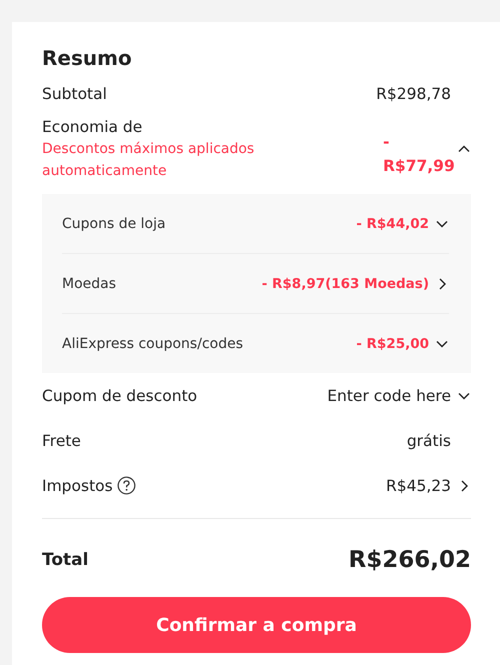 The height and width of the screenshot is (665, 500). Describe the element at coordinates (345, 284) in the screenshot. I see `discount-value: - R$8,97(163 Moedas)` at that location.